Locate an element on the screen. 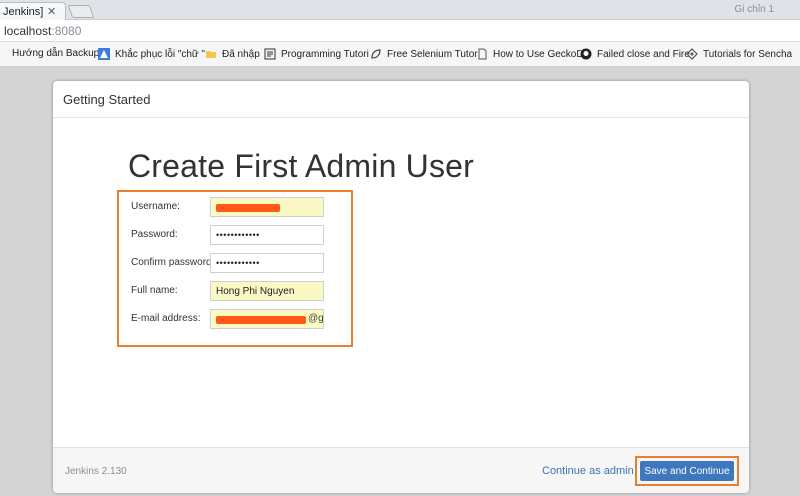 The height and width of the screenshot is (496, 800). tab-title: Jenkins] is located at coordinates (23, 12).